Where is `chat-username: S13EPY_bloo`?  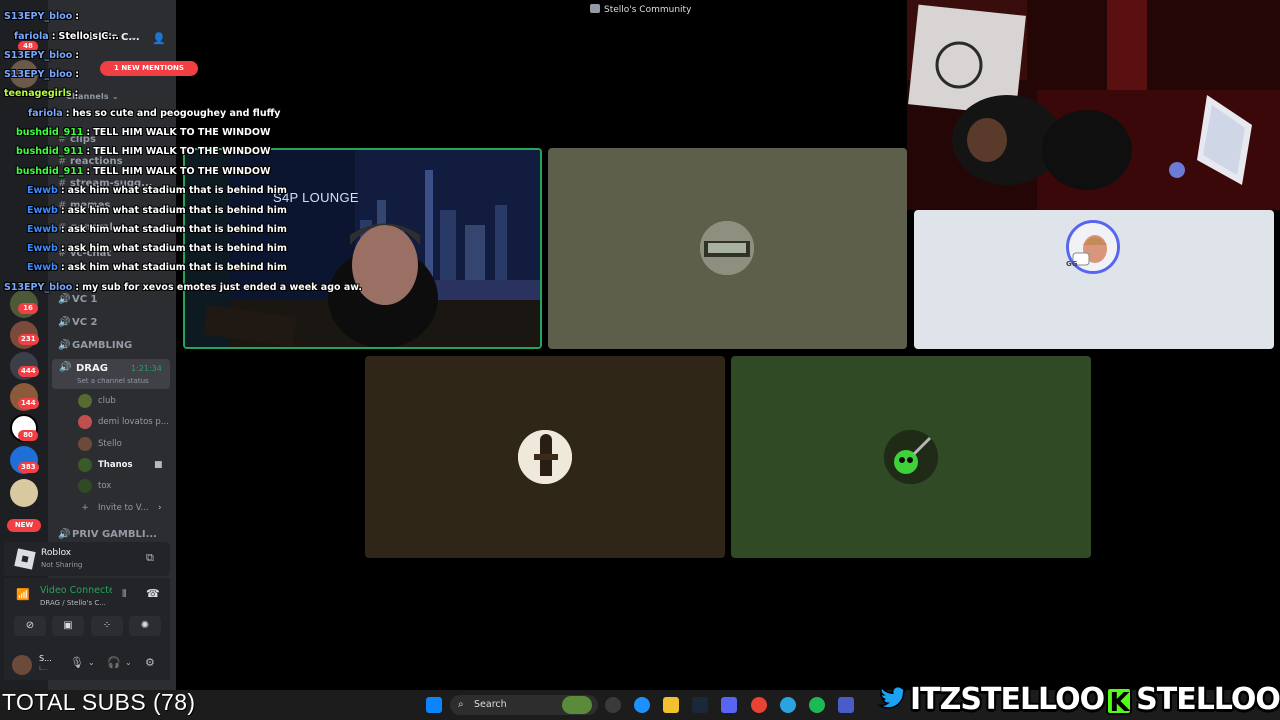
chat-username: S13EPY_bloo is located at coordinates (38, 74).